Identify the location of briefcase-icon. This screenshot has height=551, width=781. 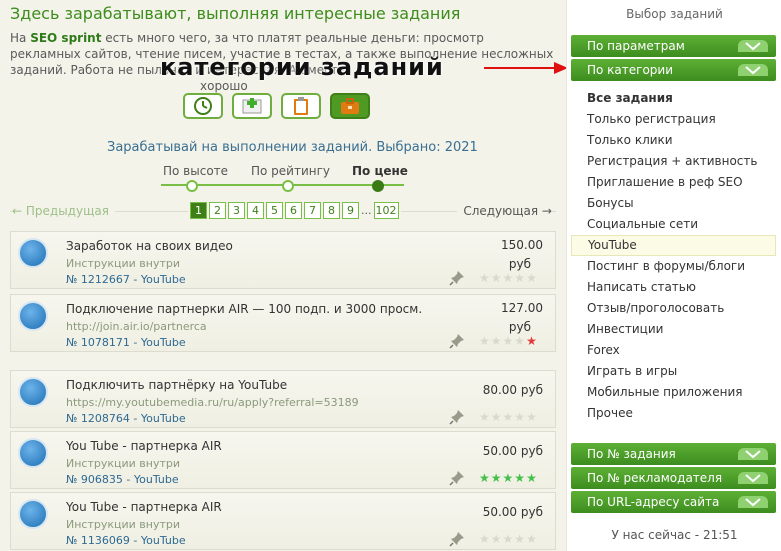
(350, 106).